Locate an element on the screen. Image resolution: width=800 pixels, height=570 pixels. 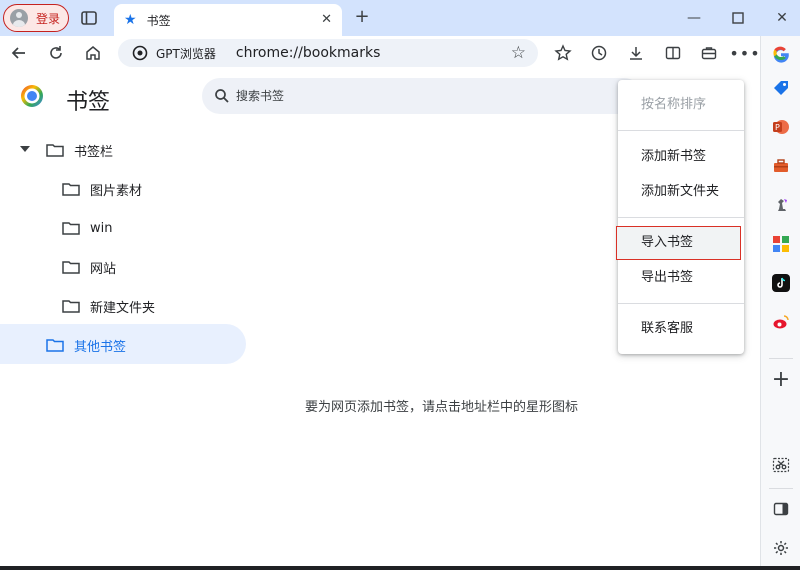
weibo-icon is located at coordinates (781, 322).